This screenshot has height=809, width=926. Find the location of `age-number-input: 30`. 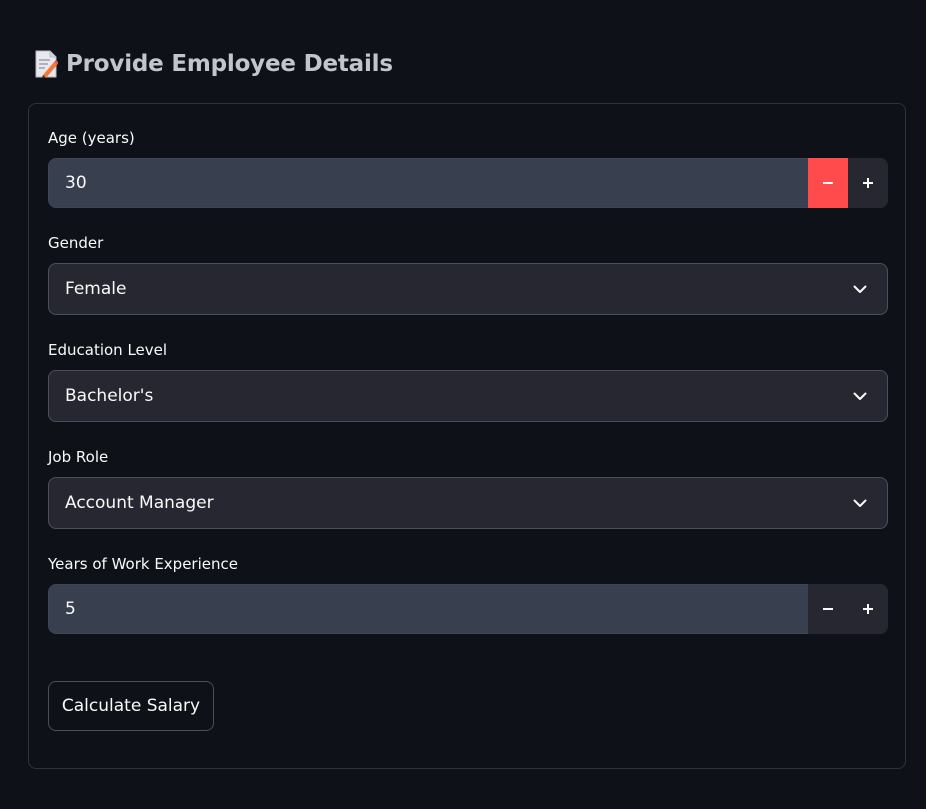

age-number-input: 30 is located at coordinates (468, 183).